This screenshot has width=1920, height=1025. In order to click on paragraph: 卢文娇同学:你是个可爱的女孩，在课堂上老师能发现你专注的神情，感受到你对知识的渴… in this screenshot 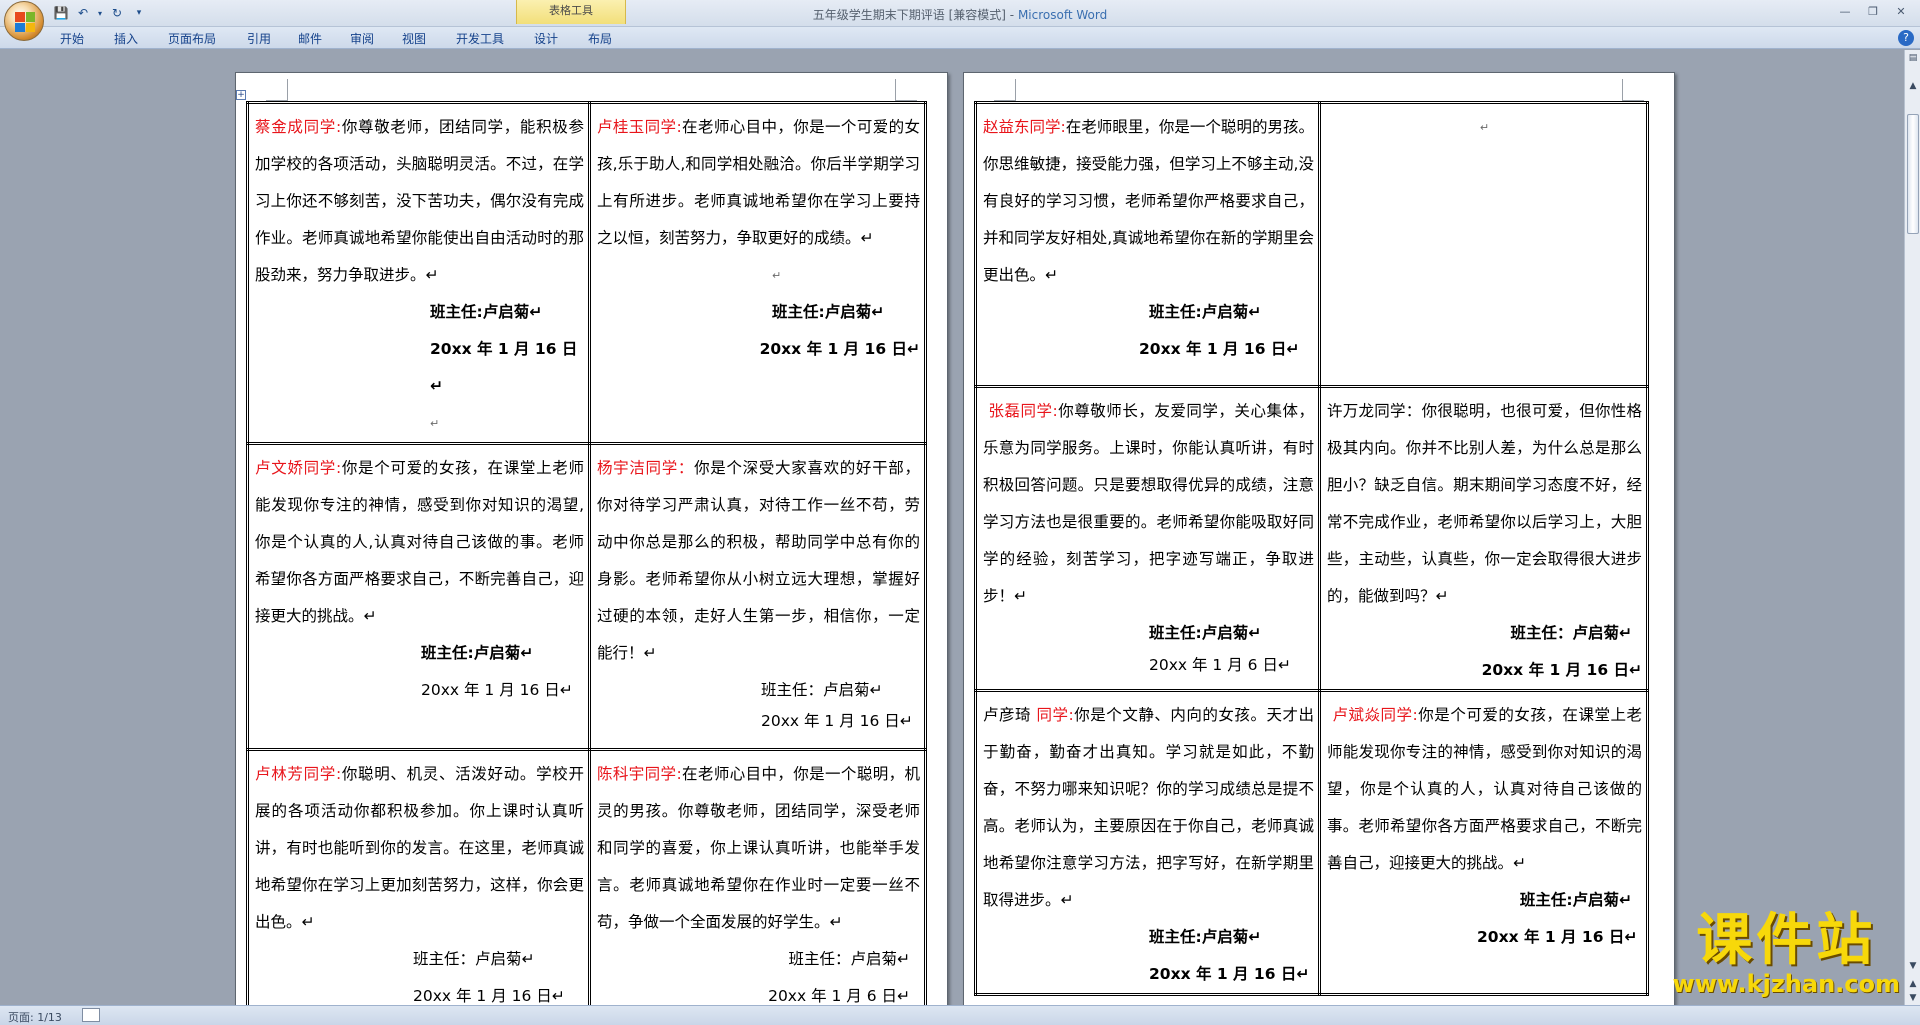, I will do `click(419, 542)`.